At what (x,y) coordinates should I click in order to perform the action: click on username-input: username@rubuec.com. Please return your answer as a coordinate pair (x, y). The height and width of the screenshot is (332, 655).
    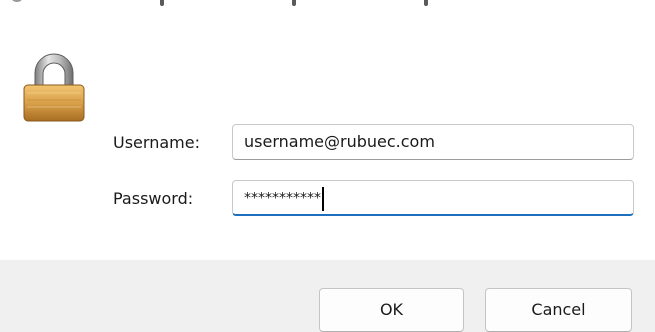
    Looking at the image, I should click on (433, 142).